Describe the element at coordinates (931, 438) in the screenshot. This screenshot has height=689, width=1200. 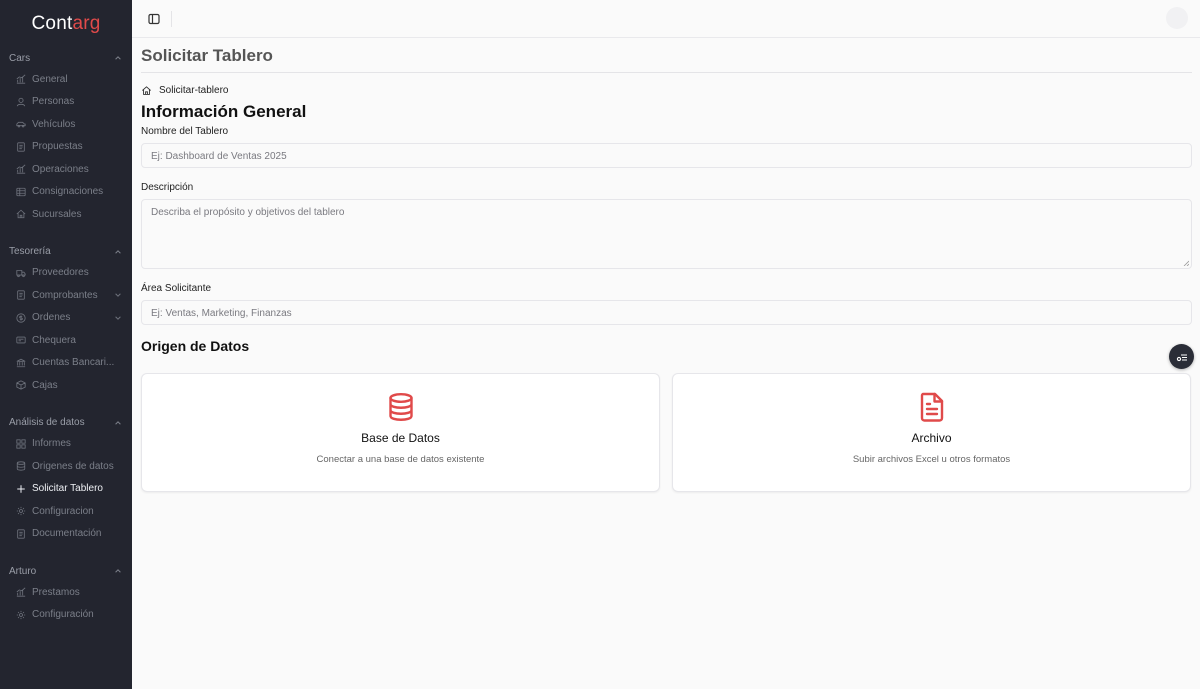
I see `card-title: Archivo` at that location.